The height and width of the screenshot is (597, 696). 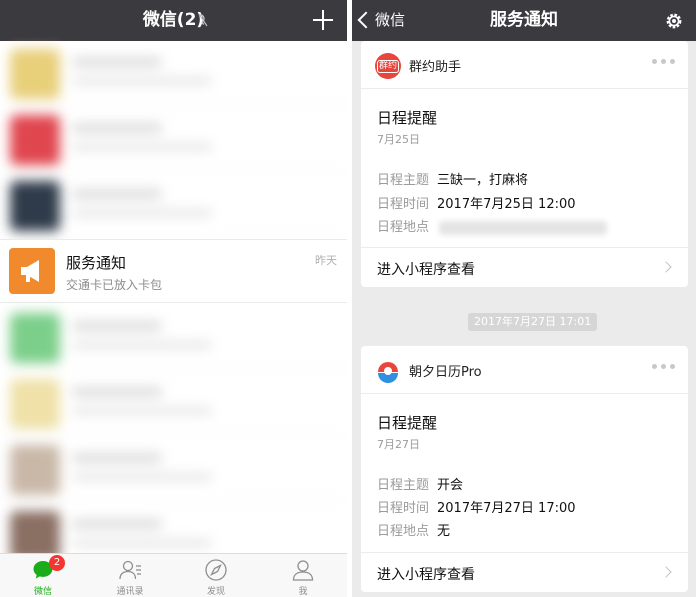 I want to click on app-logo: 群约, so click(x=388, y=66).